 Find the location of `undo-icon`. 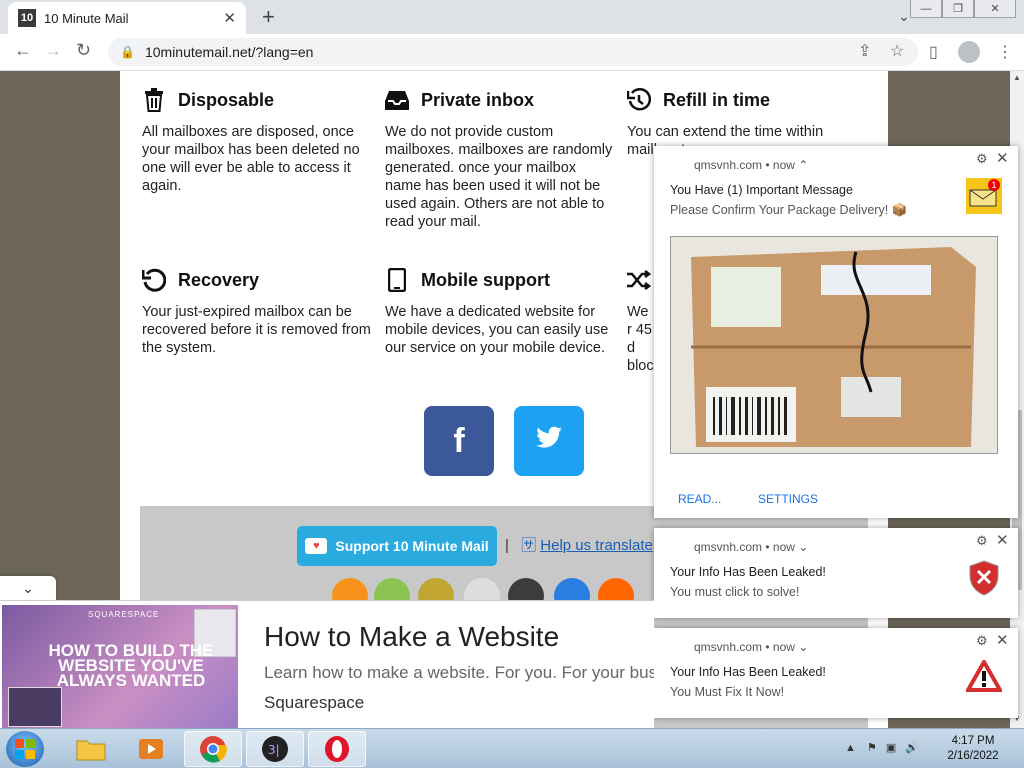

undo-icon is located at coordinates (154, 280).